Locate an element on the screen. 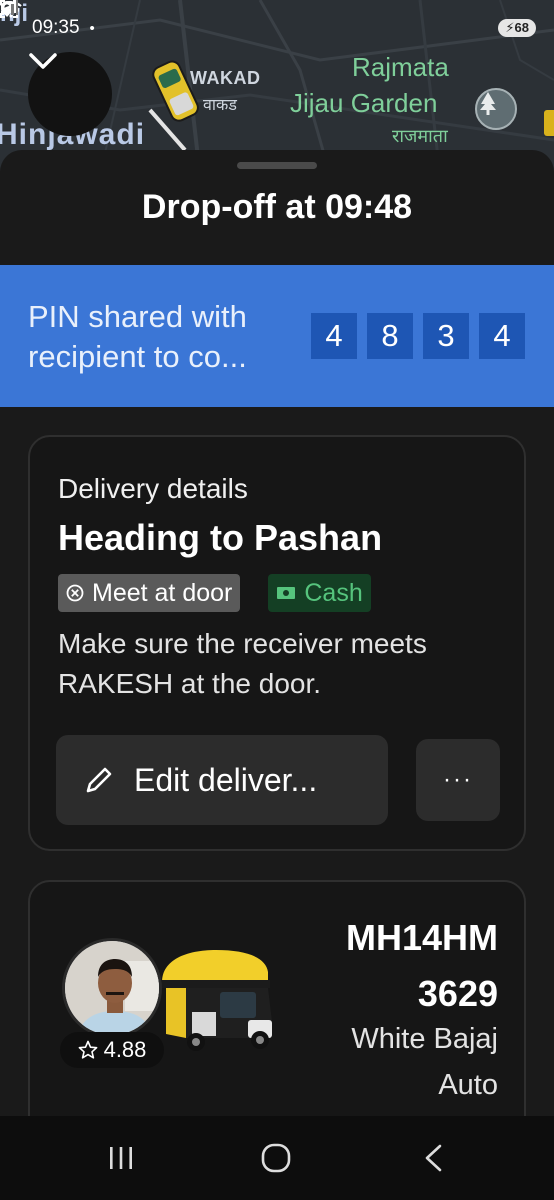 This screenshot has height=1200, width=554. map-label-wakad: WAKAD is located at coordinates (225, 78).